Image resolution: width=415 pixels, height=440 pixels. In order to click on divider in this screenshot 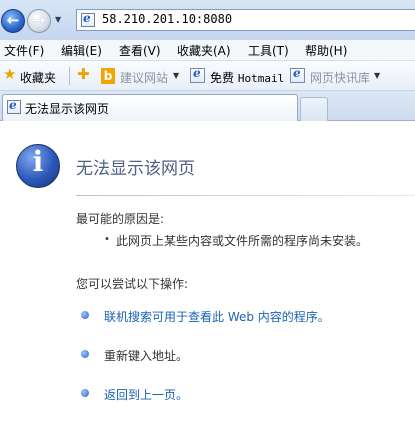, I will do `click(245, 195)`.